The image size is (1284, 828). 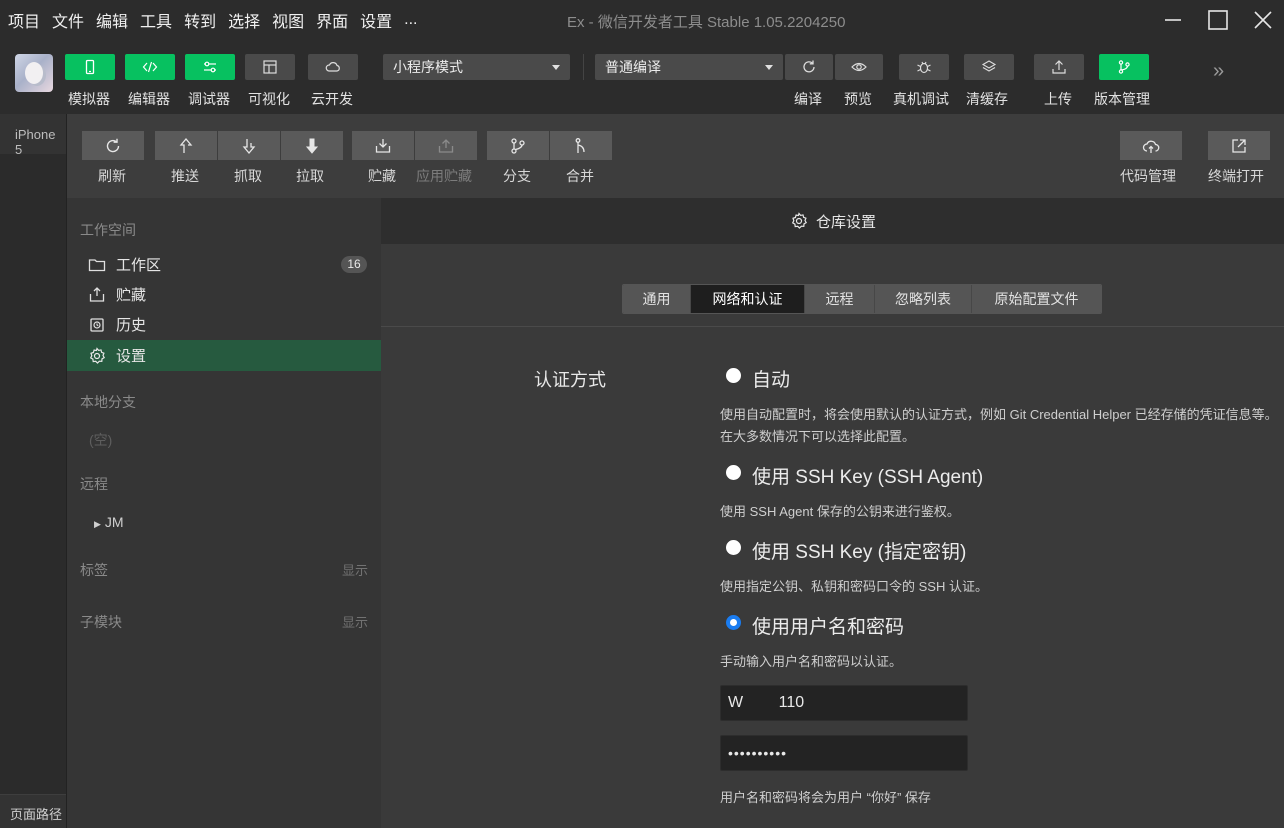 I want to click on cloud-icon, so click(x=332, y=67).